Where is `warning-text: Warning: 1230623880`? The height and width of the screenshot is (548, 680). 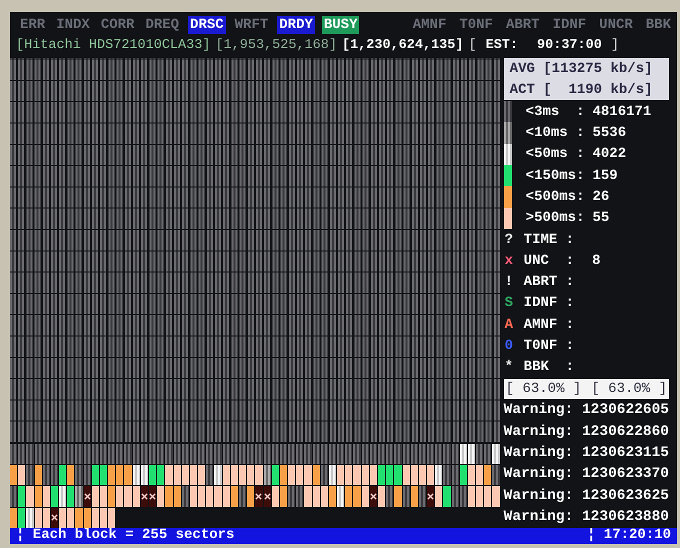 warning-text: Warning: 1230623880 is located at coordinates (586, 517).